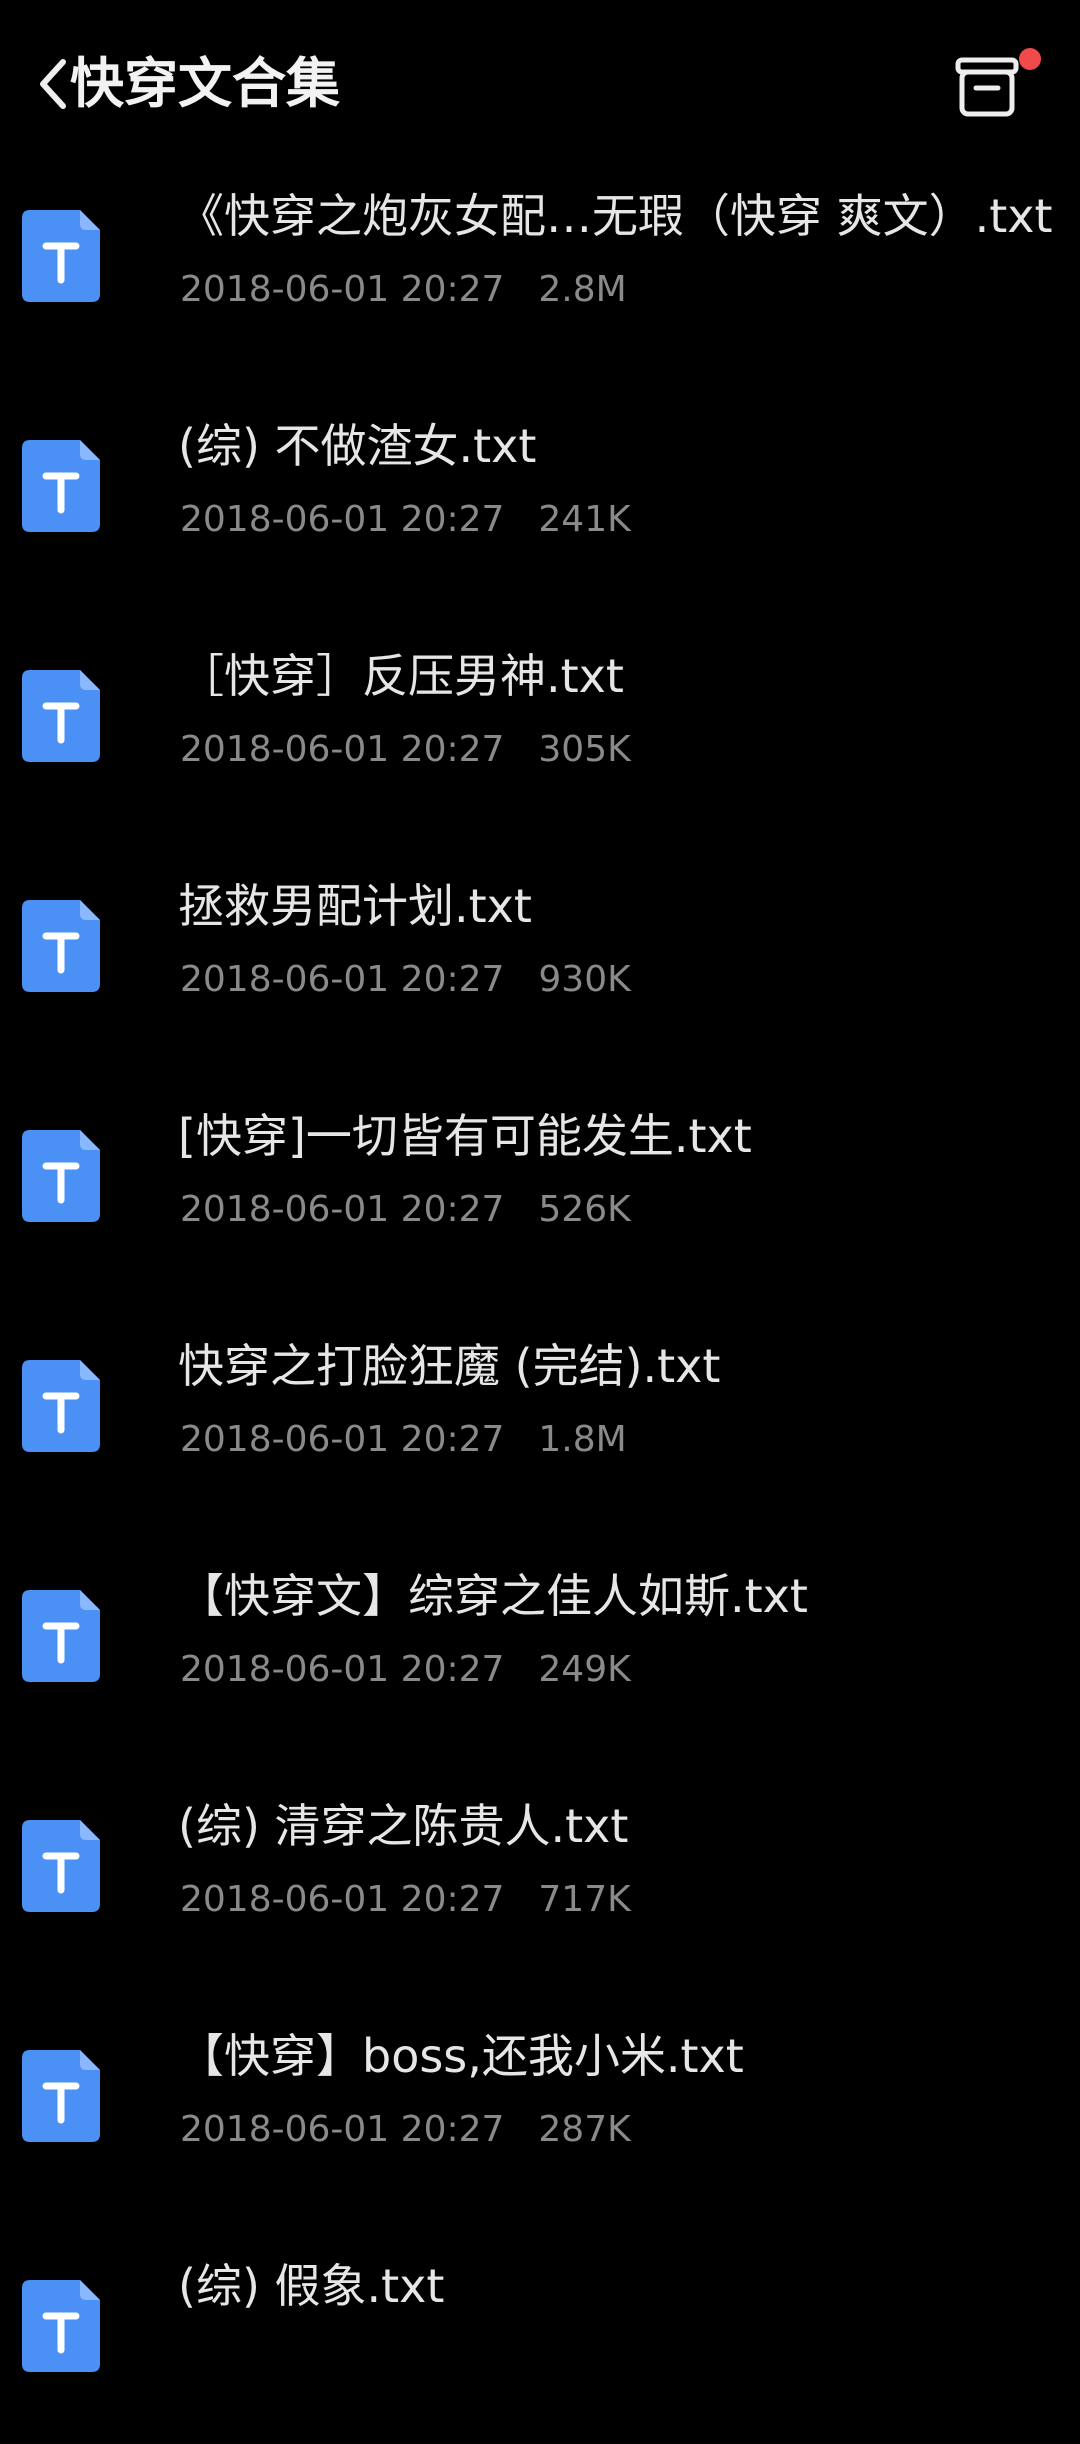 The image size is (1080, 2444). I want to click on notification-dot, so click(1030, 59).